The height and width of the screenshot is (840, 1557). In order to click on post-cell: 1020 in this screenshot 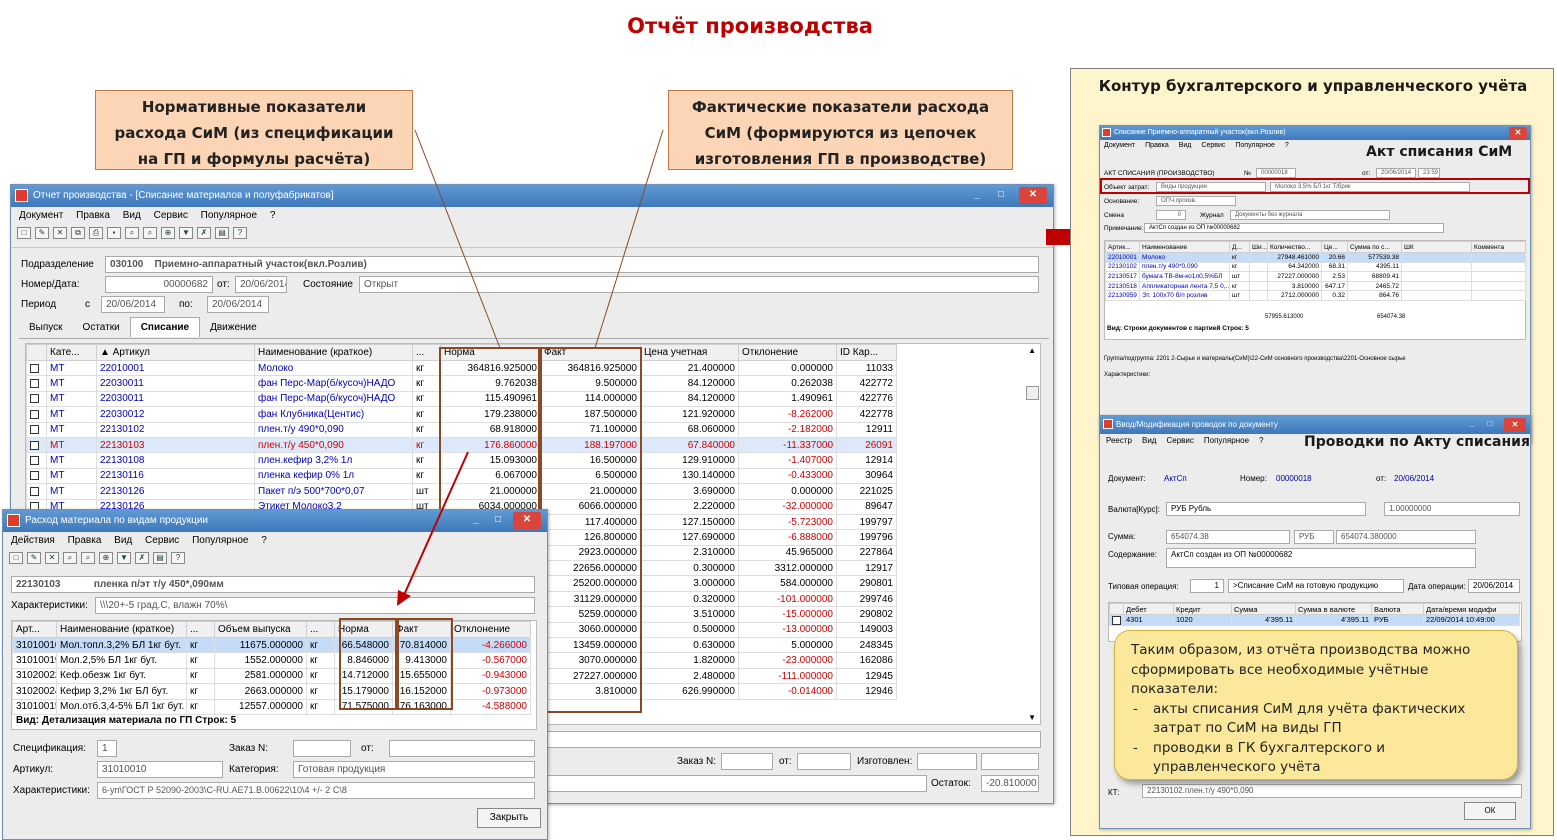, I will do `click(1202, 620)`.